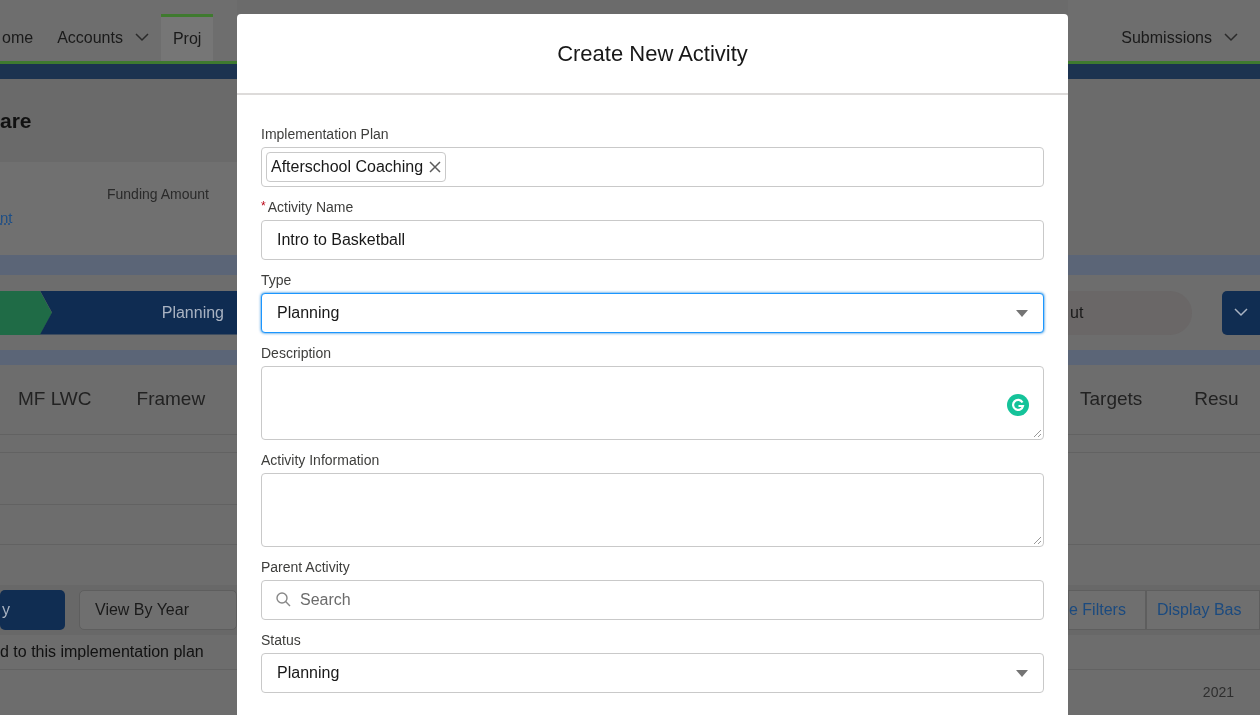 Image resolution: width=1260 pixels, height=715 pixels. What do you see at coordinates (1216, 399) in the screenshot?
I see `record-tab: Resu` at bounding box center [1216, 399].